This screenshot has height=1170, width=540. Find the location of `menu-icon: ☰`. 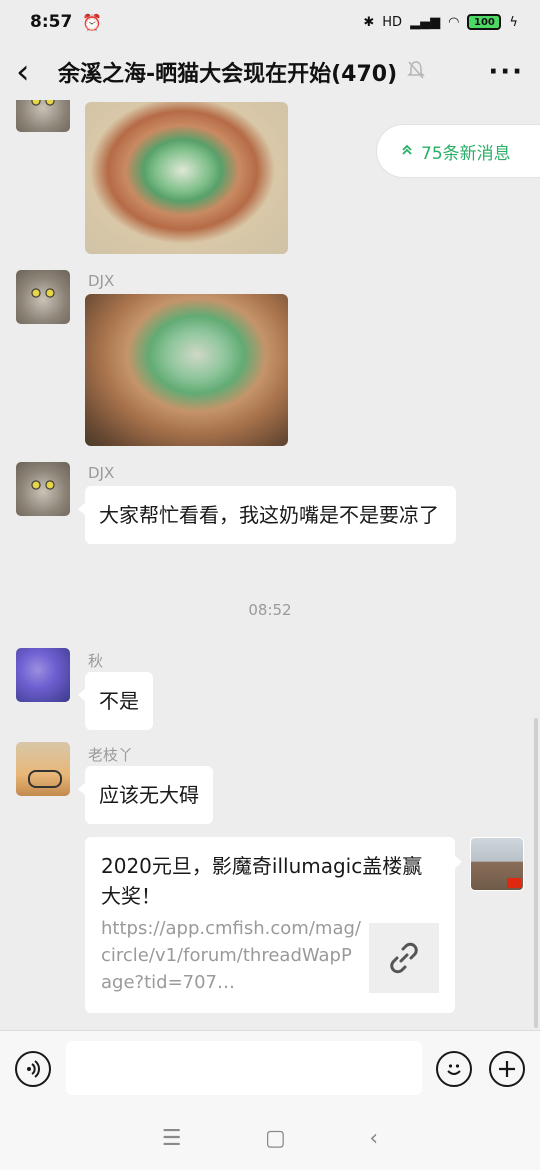

menu-icon: ☰ is located at coordinates (172, 1138).